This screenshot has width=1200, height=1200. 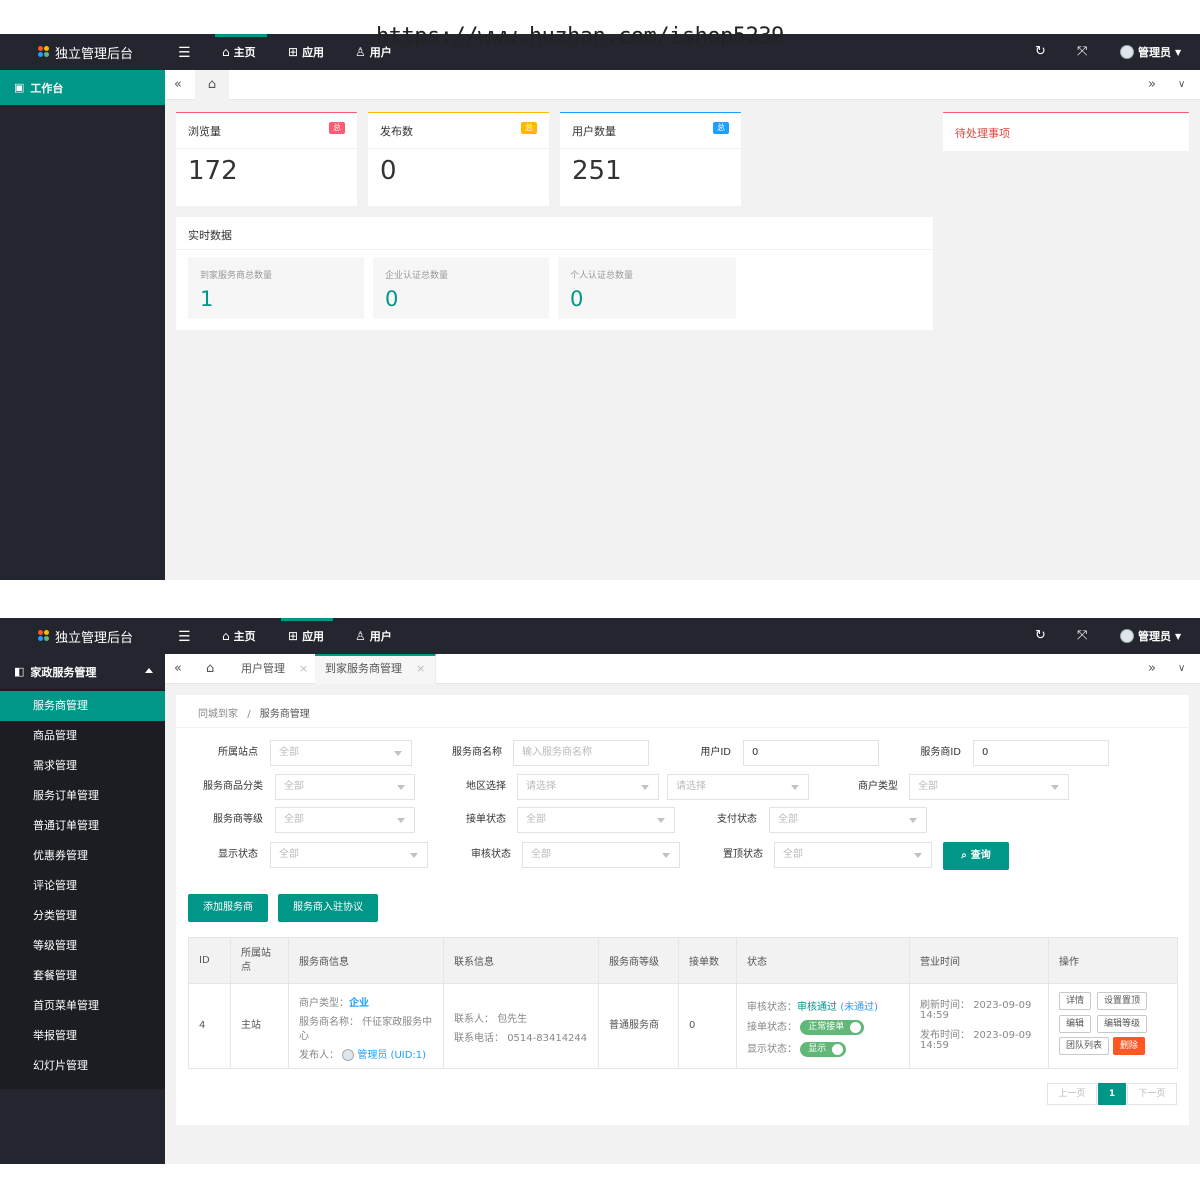 I want to click on table-header: 服务商信息, so click(x=366, y=961).